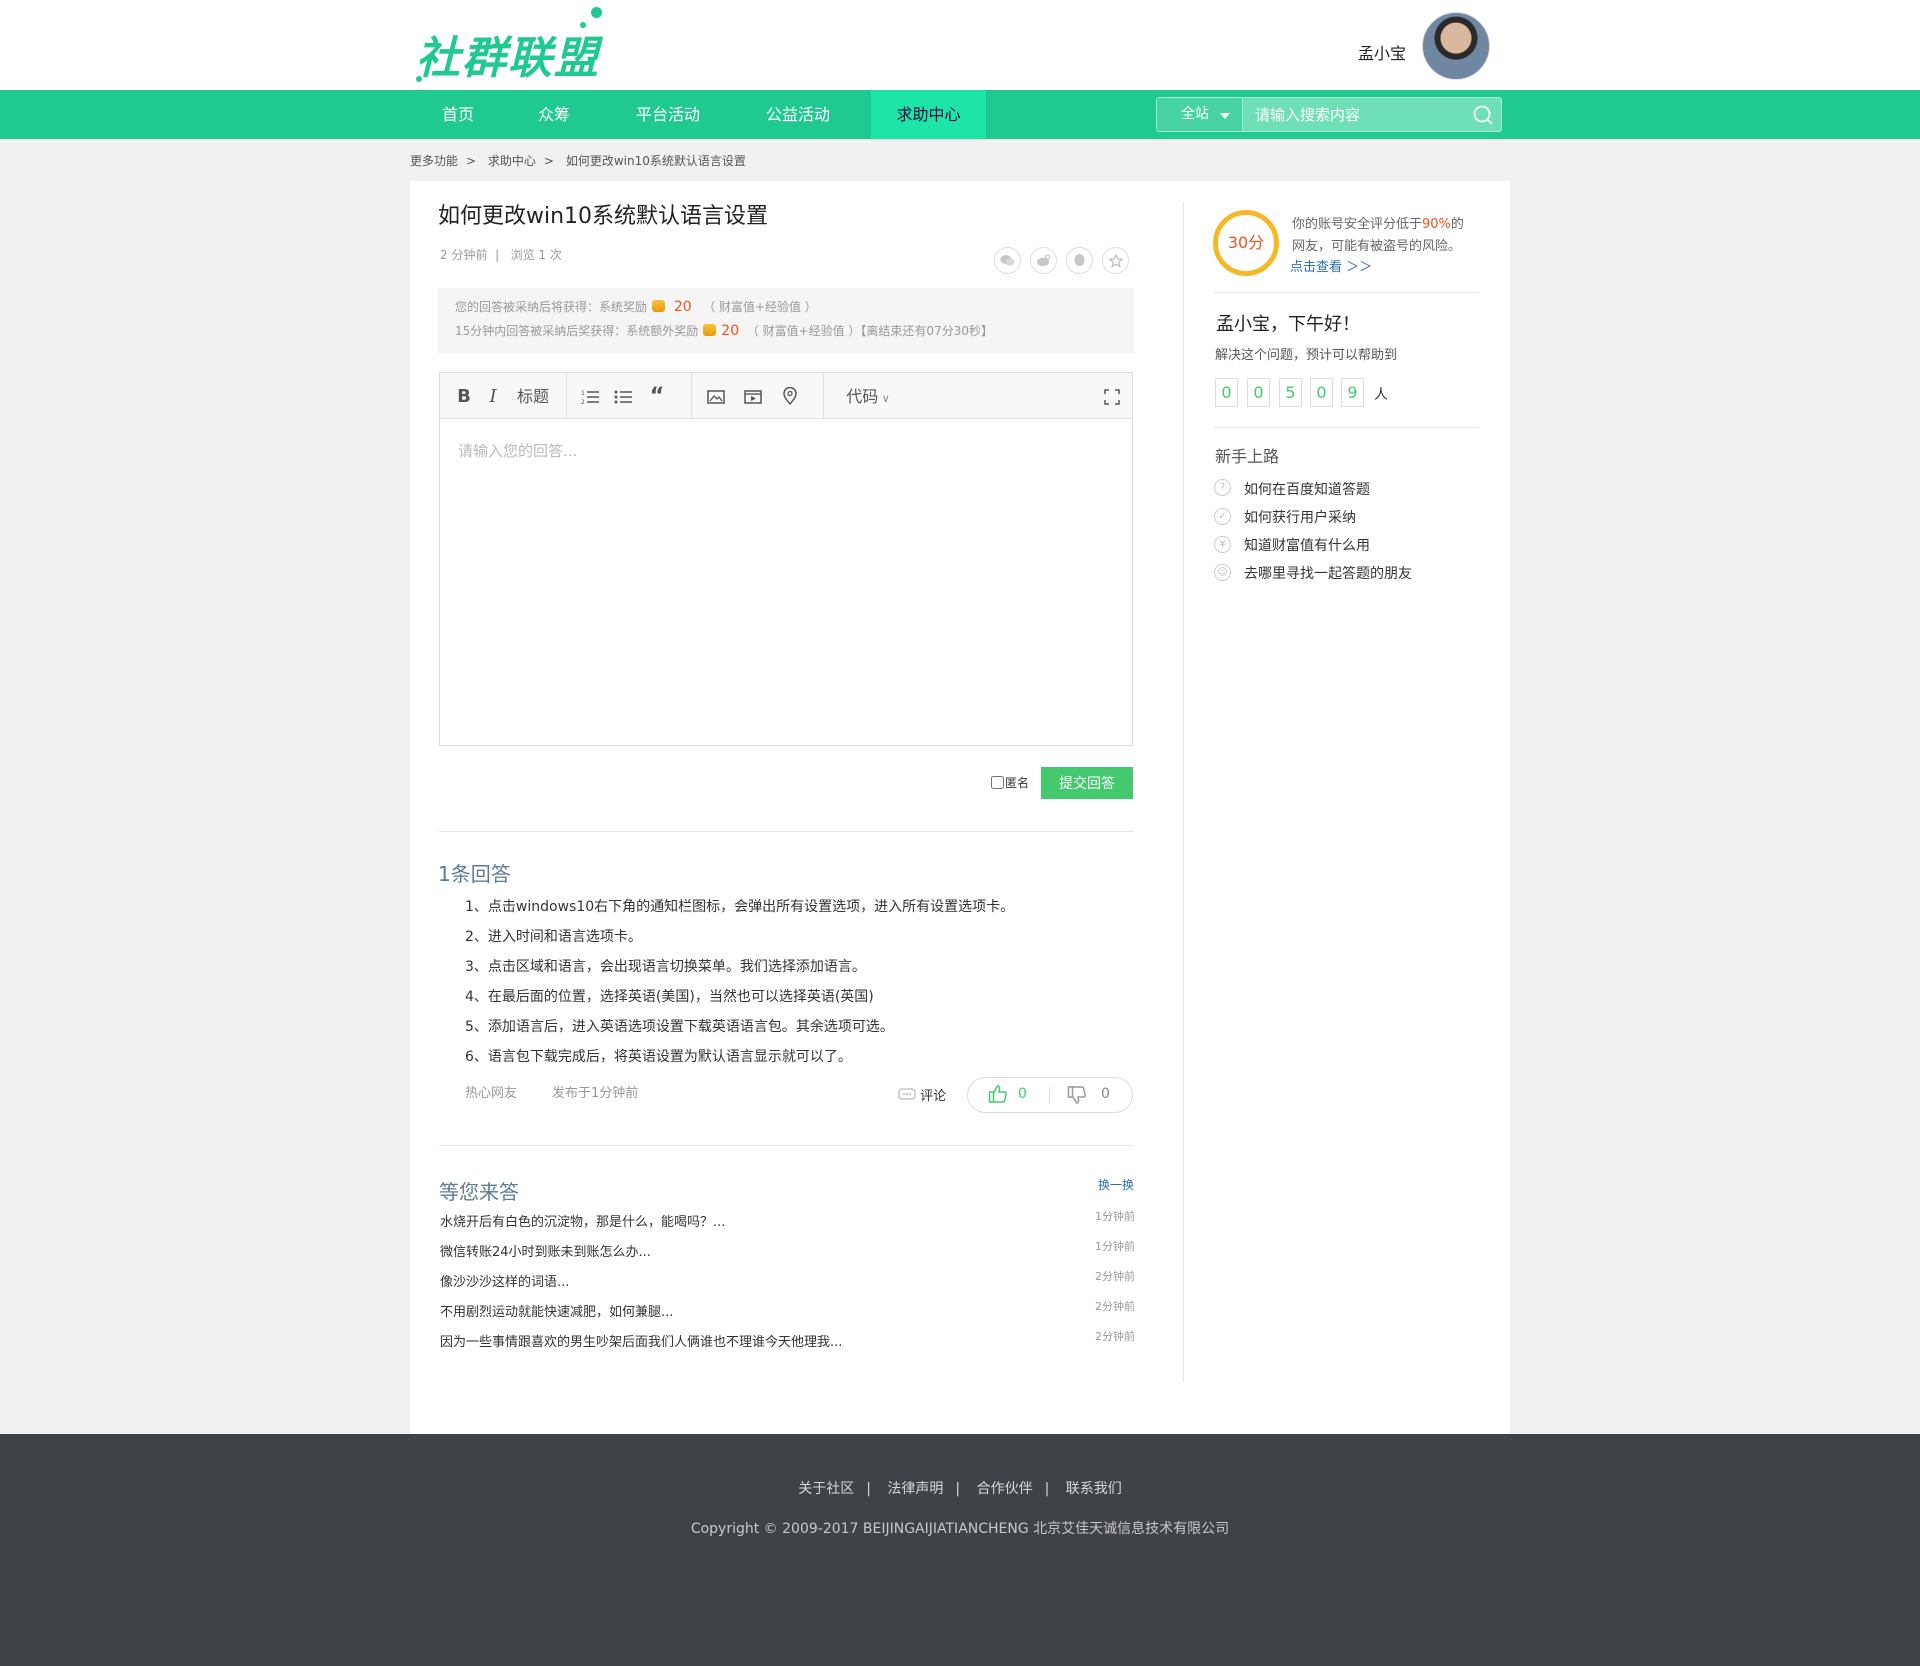  Describe the element at coordinates (960, 1550) in the screenshot. I see `footer` at that location.